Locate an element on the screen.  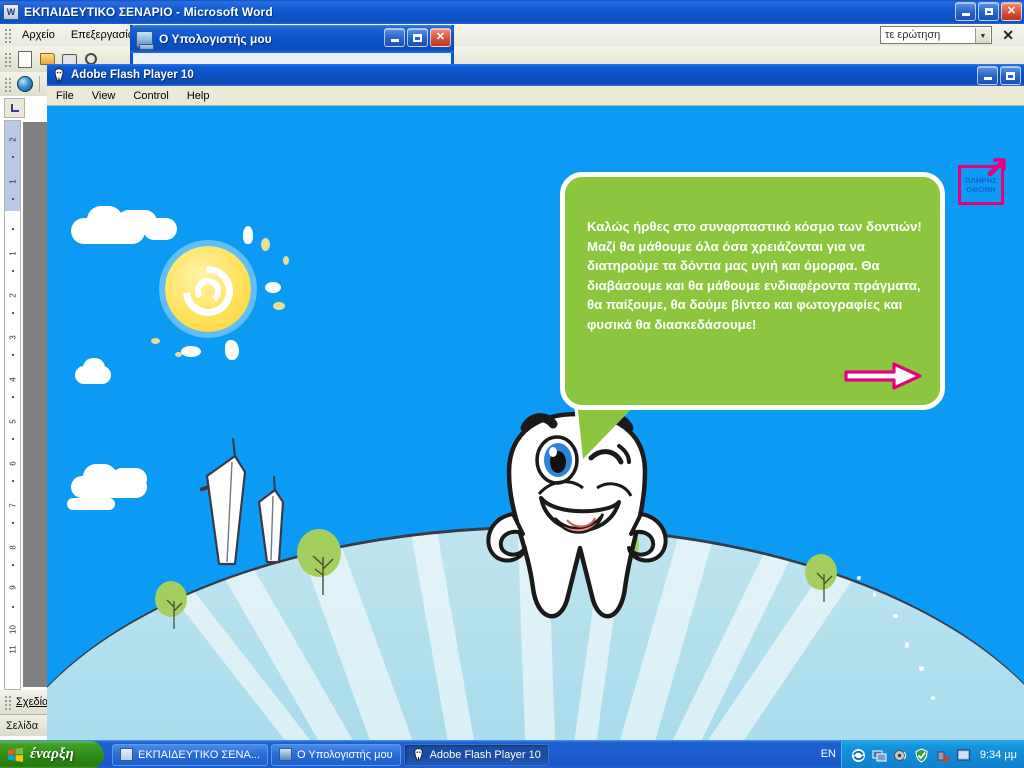
word-ask-question-value: τε ερώτηση is located at coordinates (913, 35).